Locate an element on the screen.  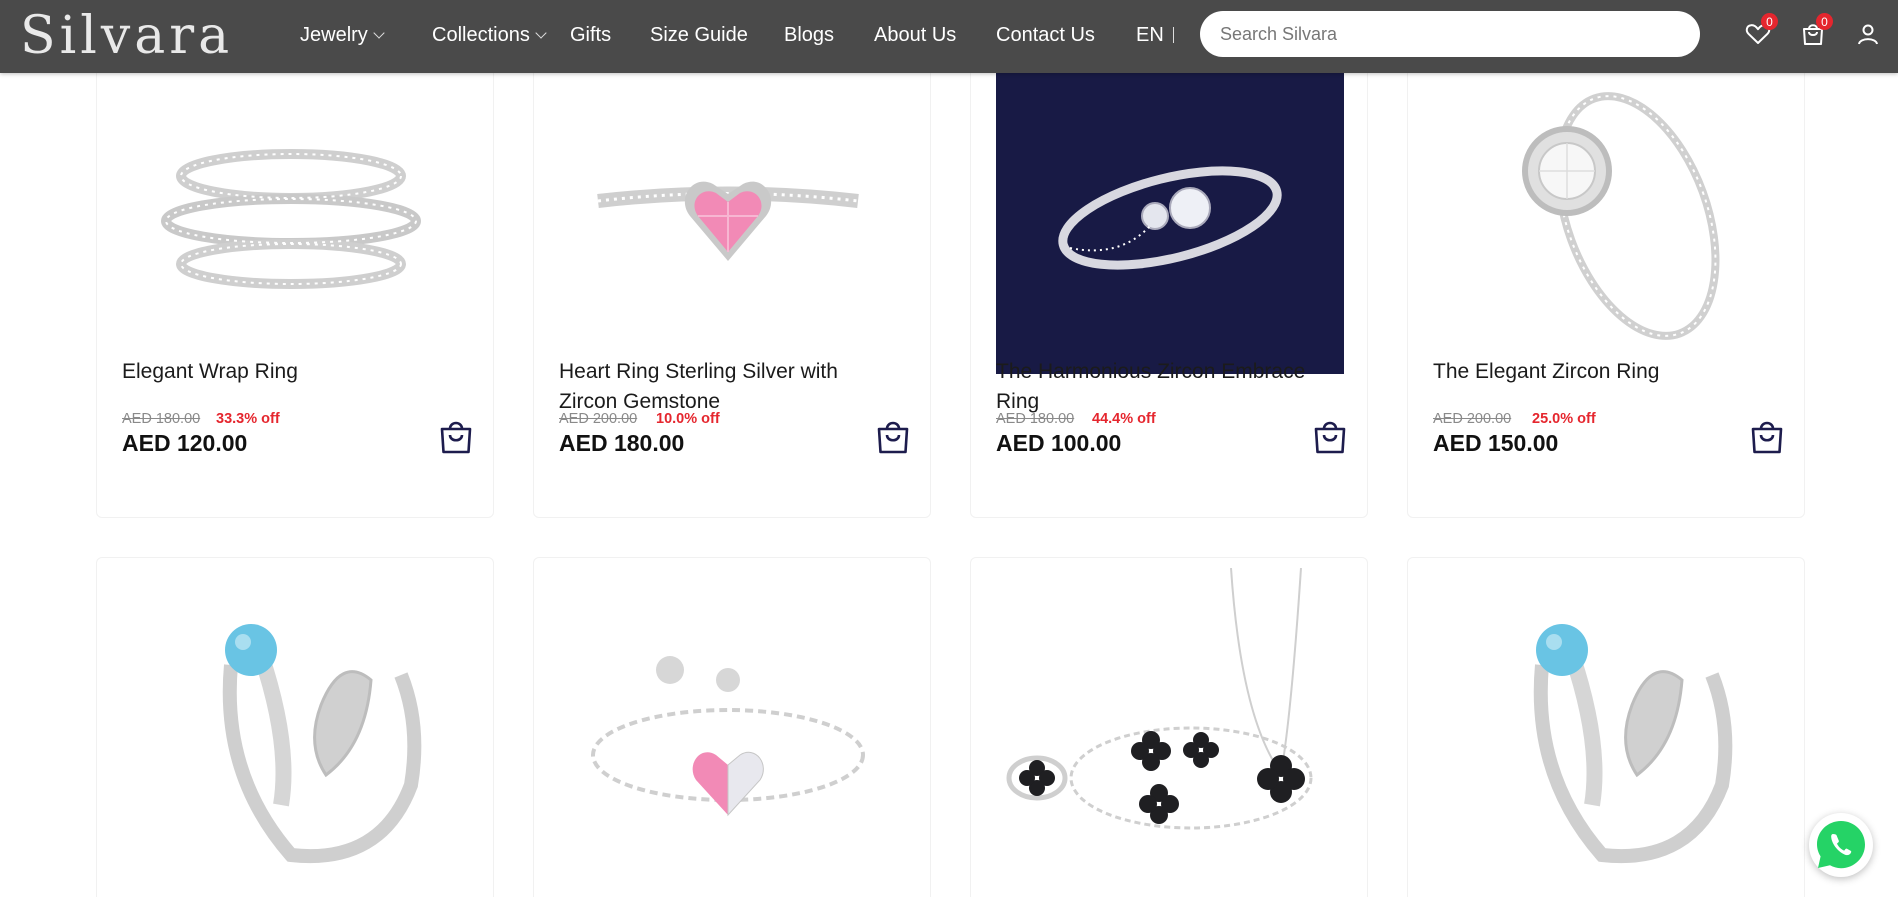
nav-collections-label: Collections is located at coordinates (481, 34).